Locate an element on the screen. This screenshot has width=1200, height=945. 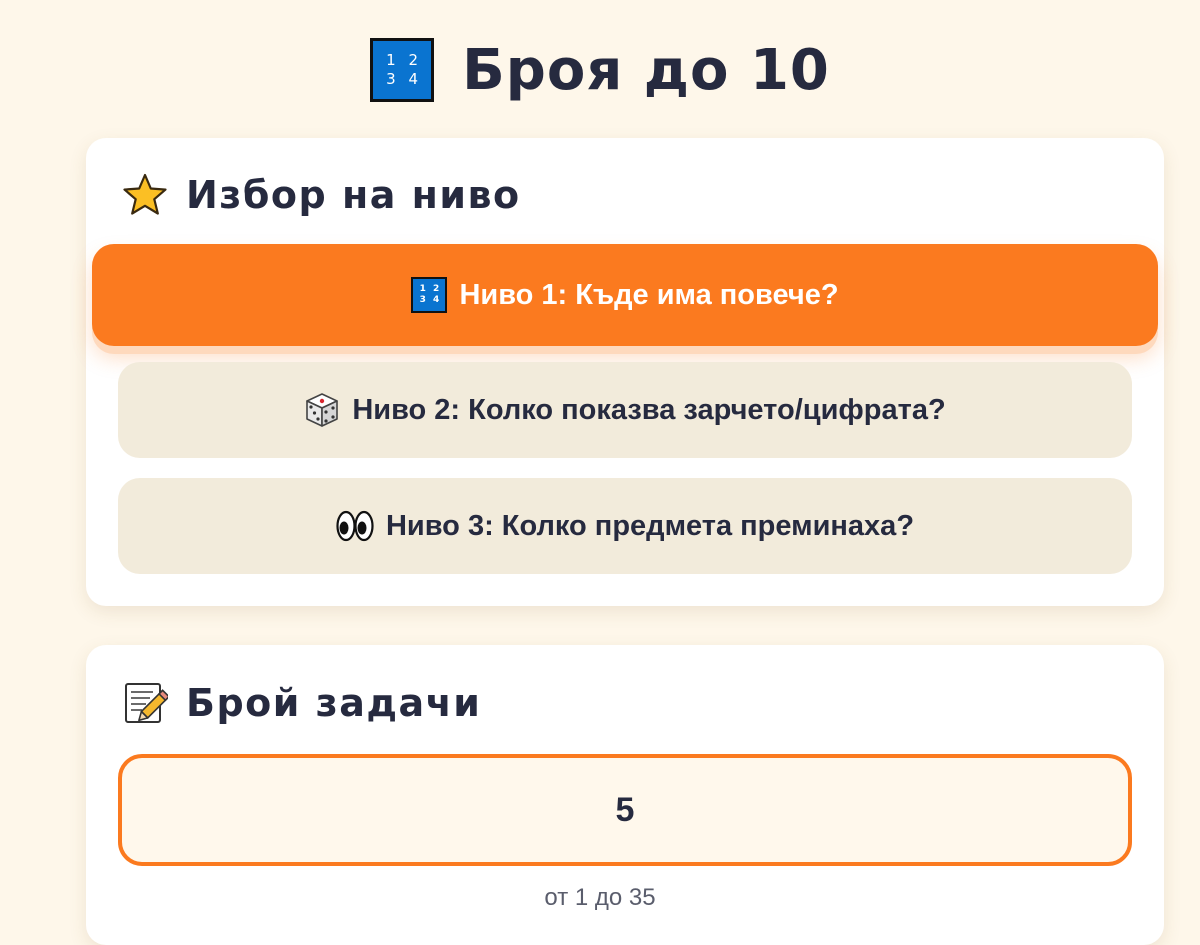
eyes-icon is located at coordinates (355, 526).